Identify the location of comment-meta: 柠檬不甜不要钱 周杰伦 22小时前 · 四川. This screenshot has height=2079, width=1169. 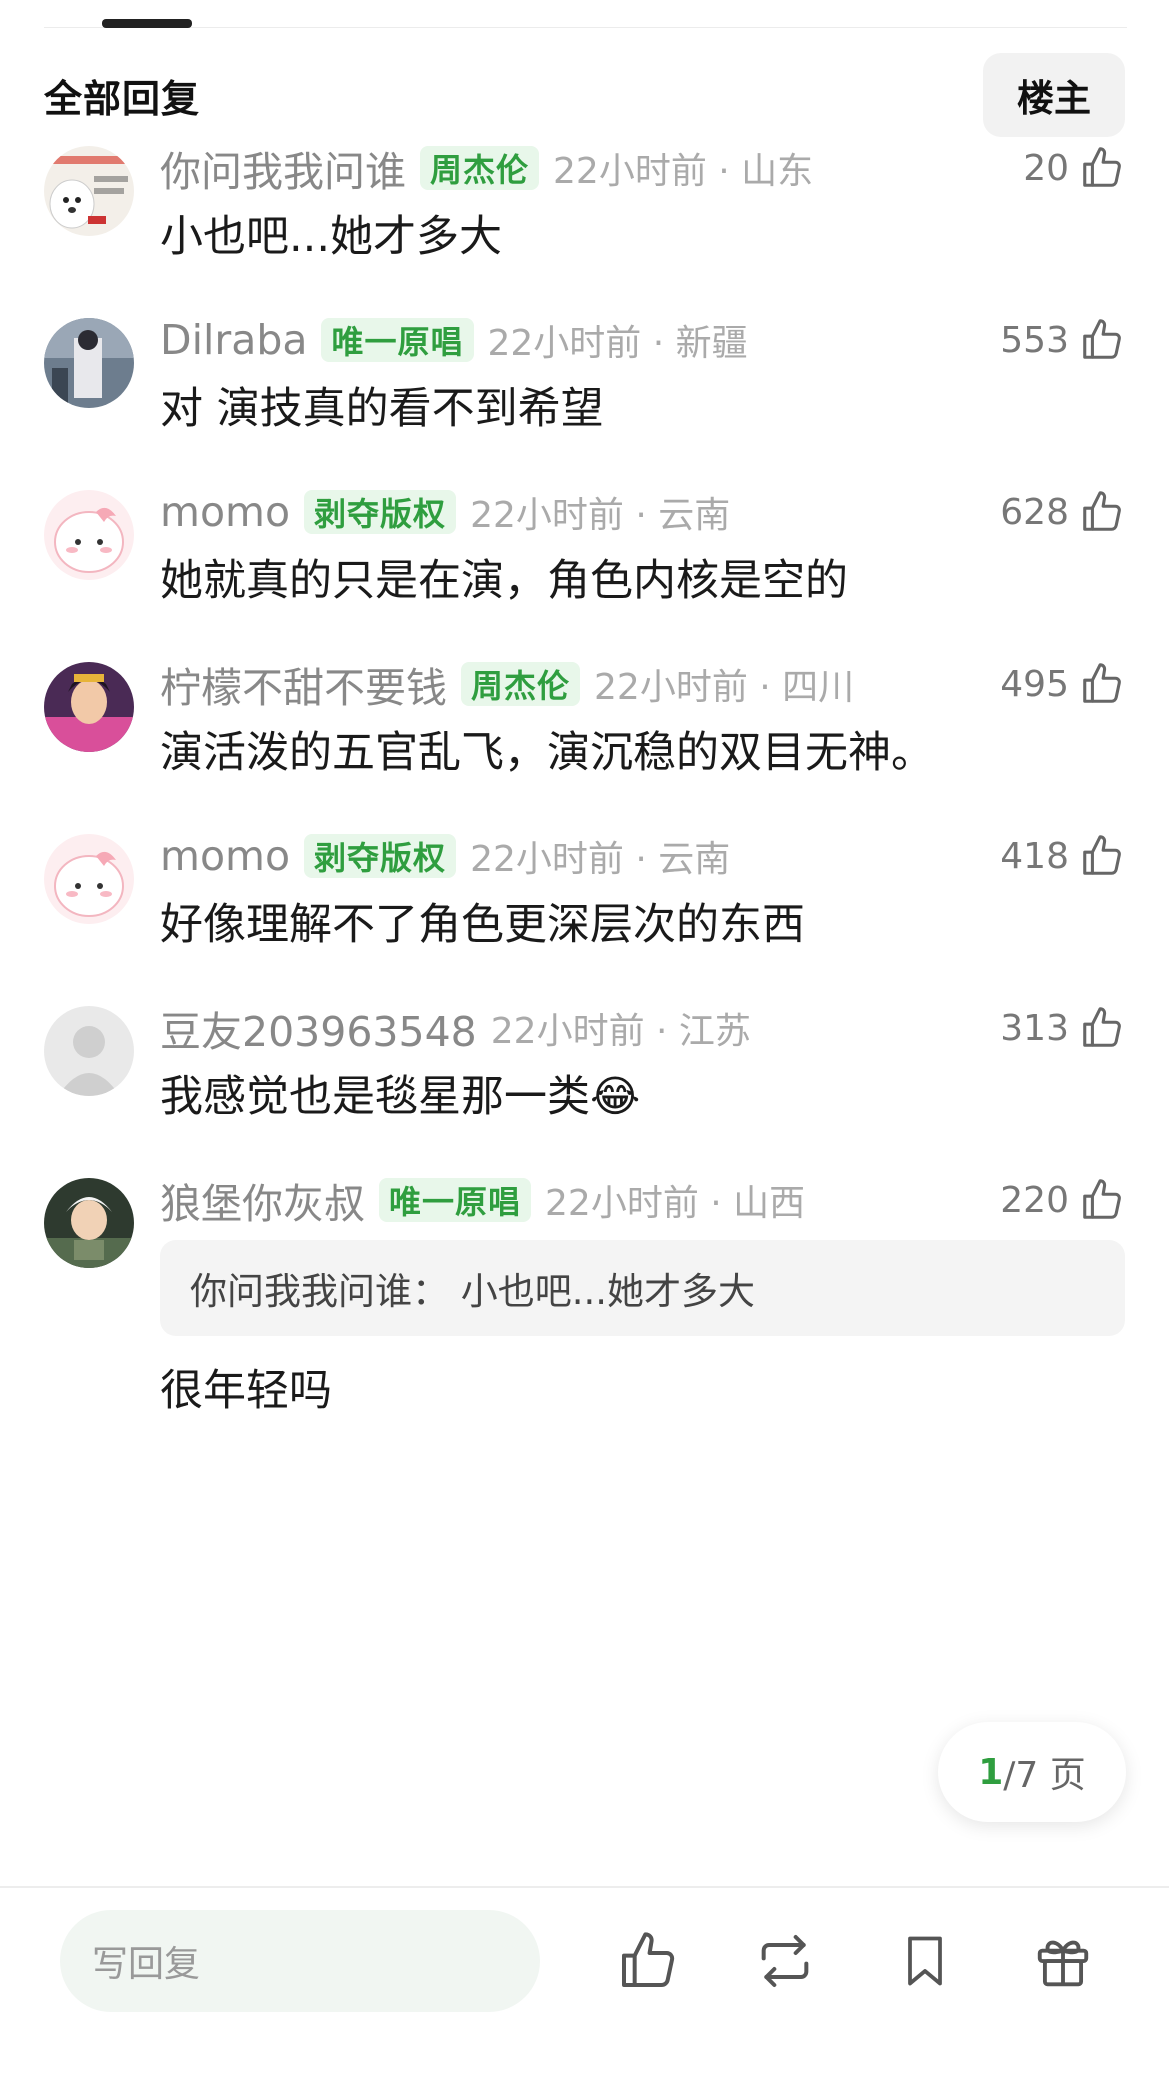
(507, 684).